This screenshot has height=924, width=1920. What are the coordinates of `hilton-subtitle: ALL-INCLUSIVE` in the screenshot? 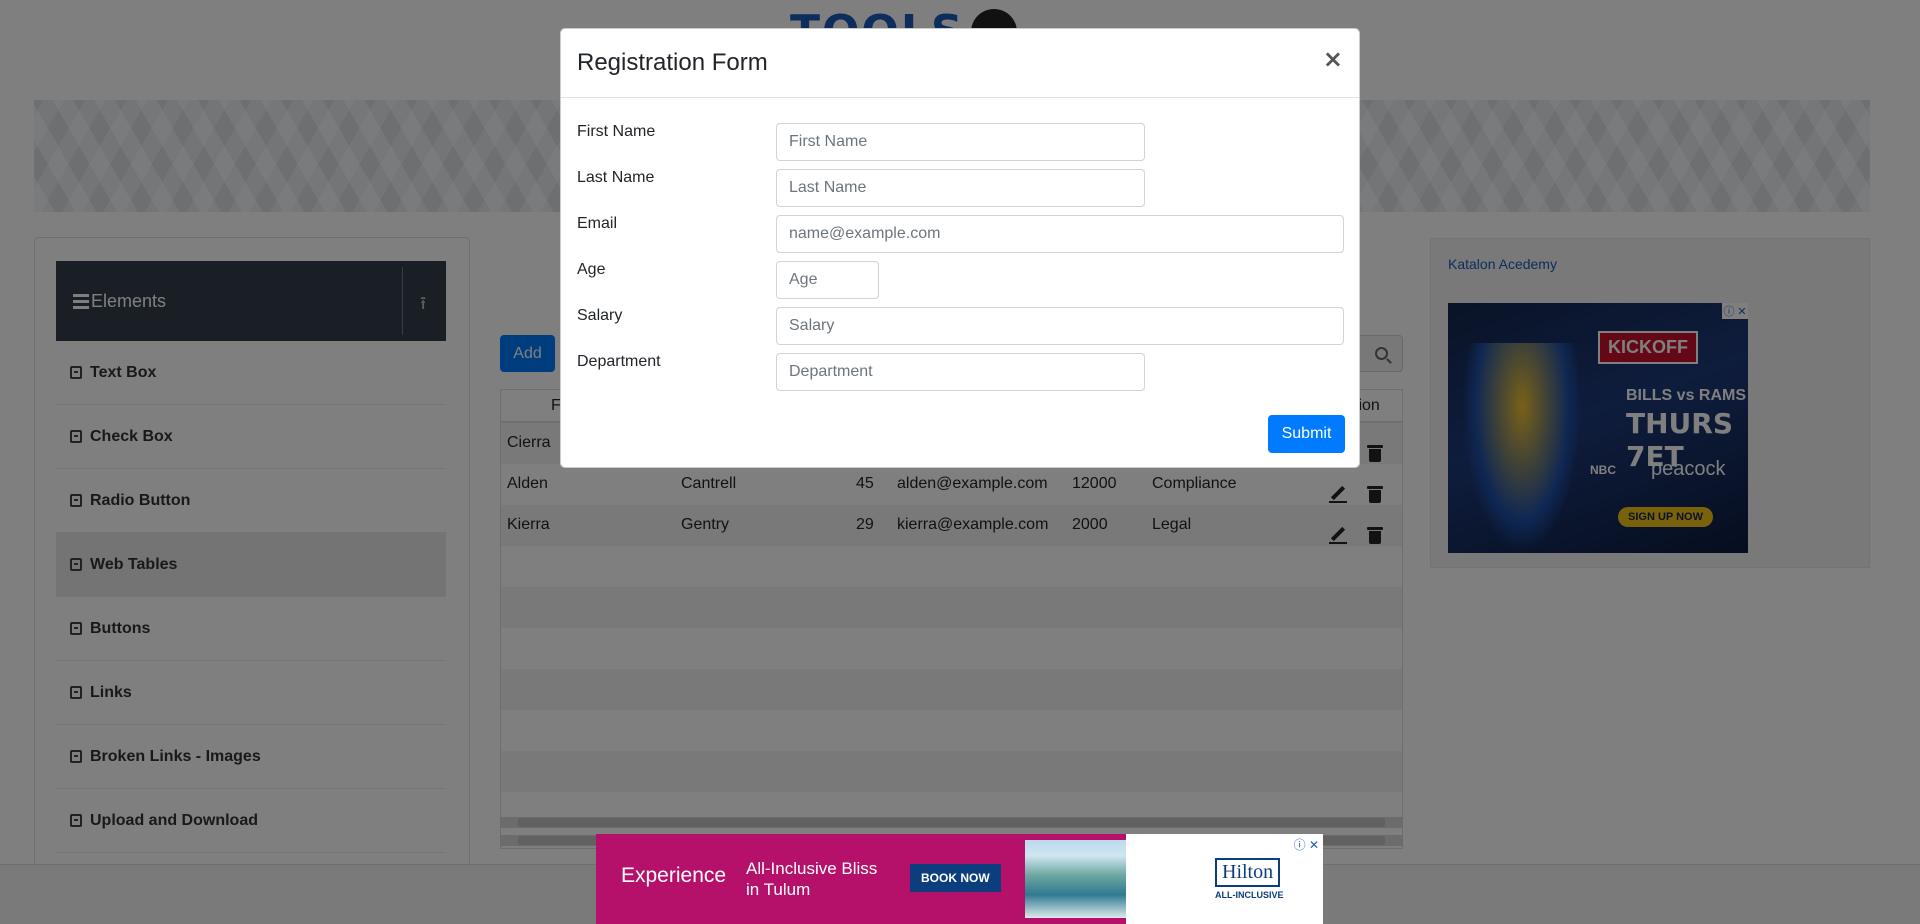 It's located at (1249, 895).